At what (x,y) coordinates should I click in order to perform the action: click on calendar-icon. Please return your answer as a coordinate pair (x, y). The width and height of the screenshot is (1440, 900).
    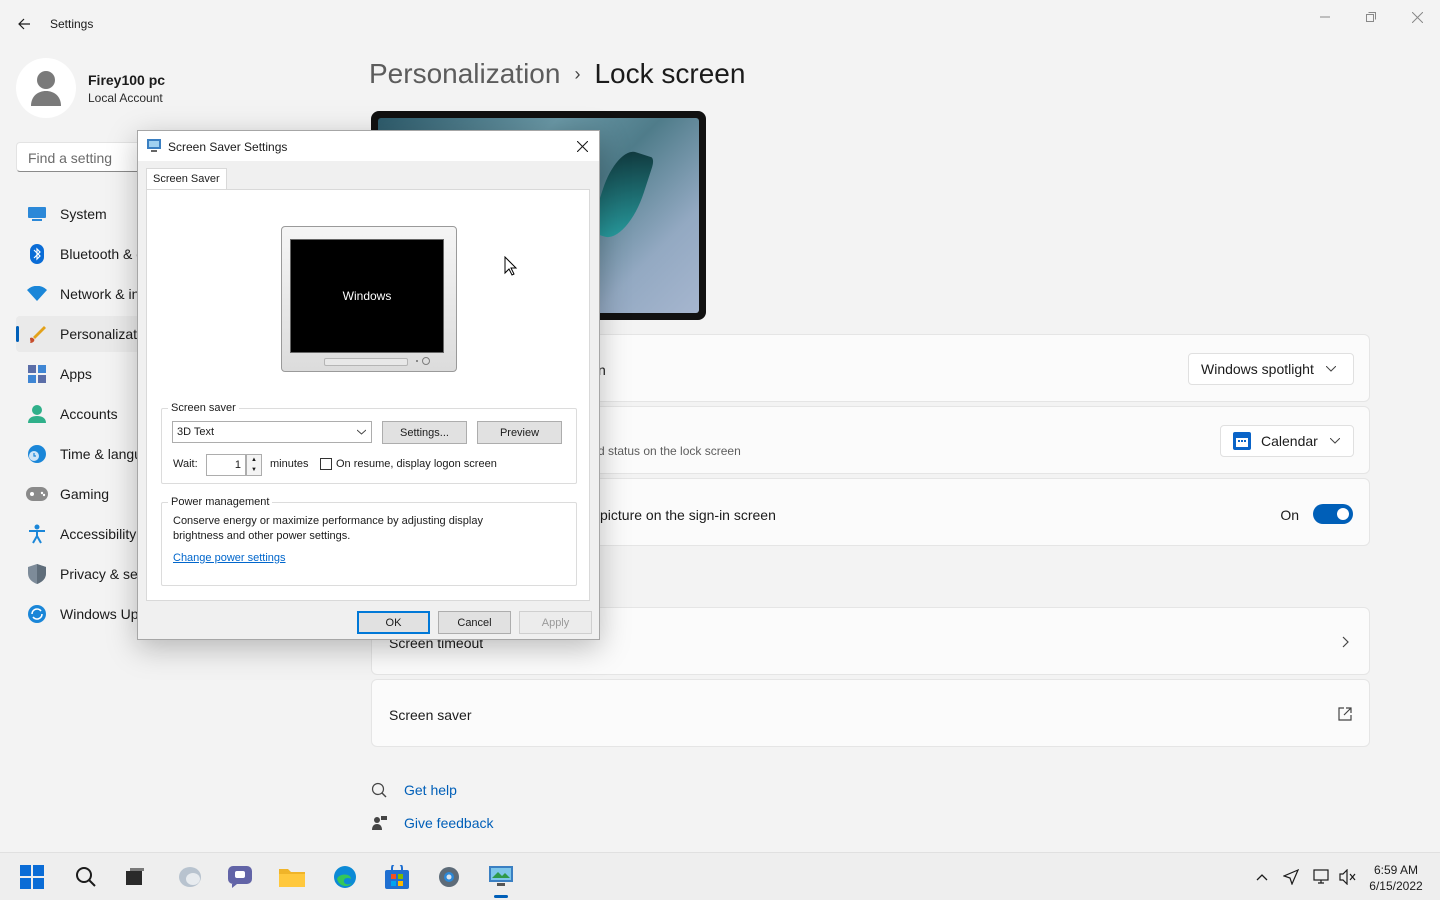
    Looking at the image, I should click on (1242, 441).